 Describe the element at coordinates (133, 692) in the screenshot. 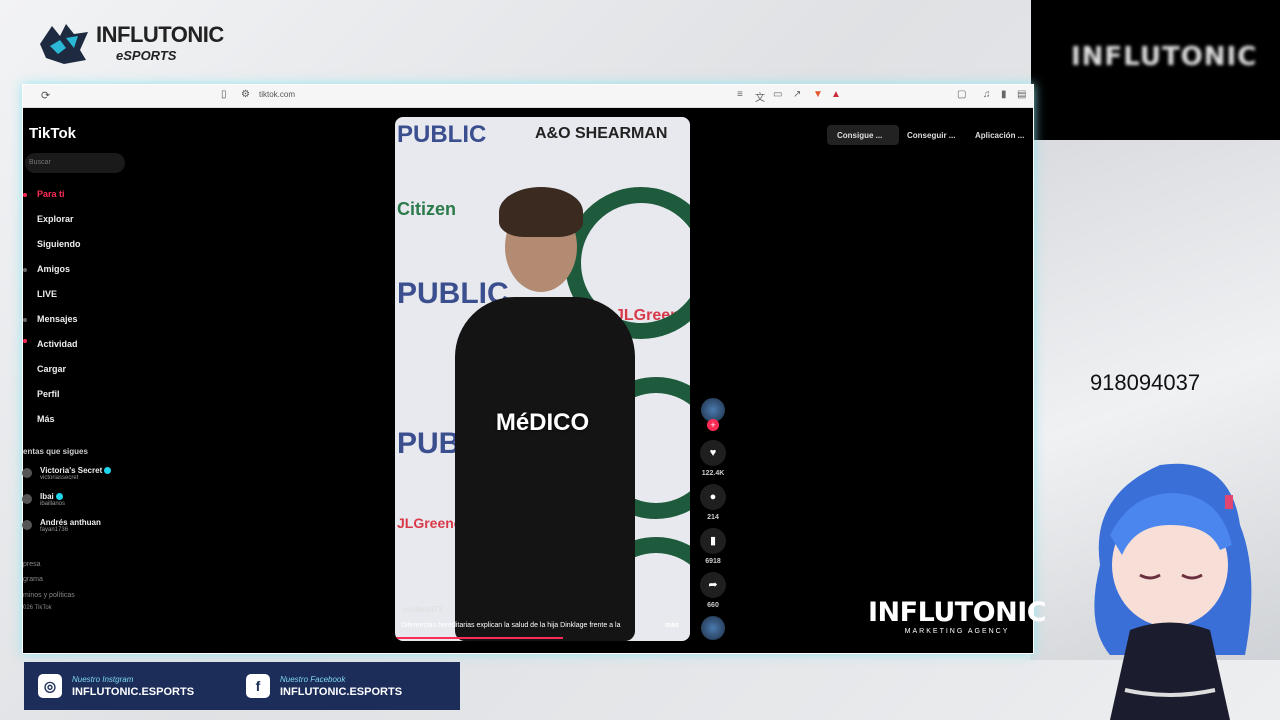

I see `instagram-handle: INFLUTONIC.ESPORTS` at that location.